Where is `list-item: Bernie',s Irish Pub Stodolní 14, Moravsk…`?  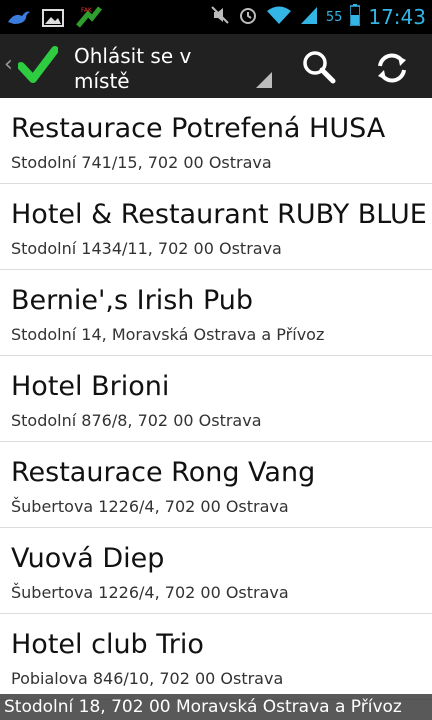 list-item: Bernie',s Irish Pub Stodolní 14, Moravsk… is located at coordinates (216, 313).